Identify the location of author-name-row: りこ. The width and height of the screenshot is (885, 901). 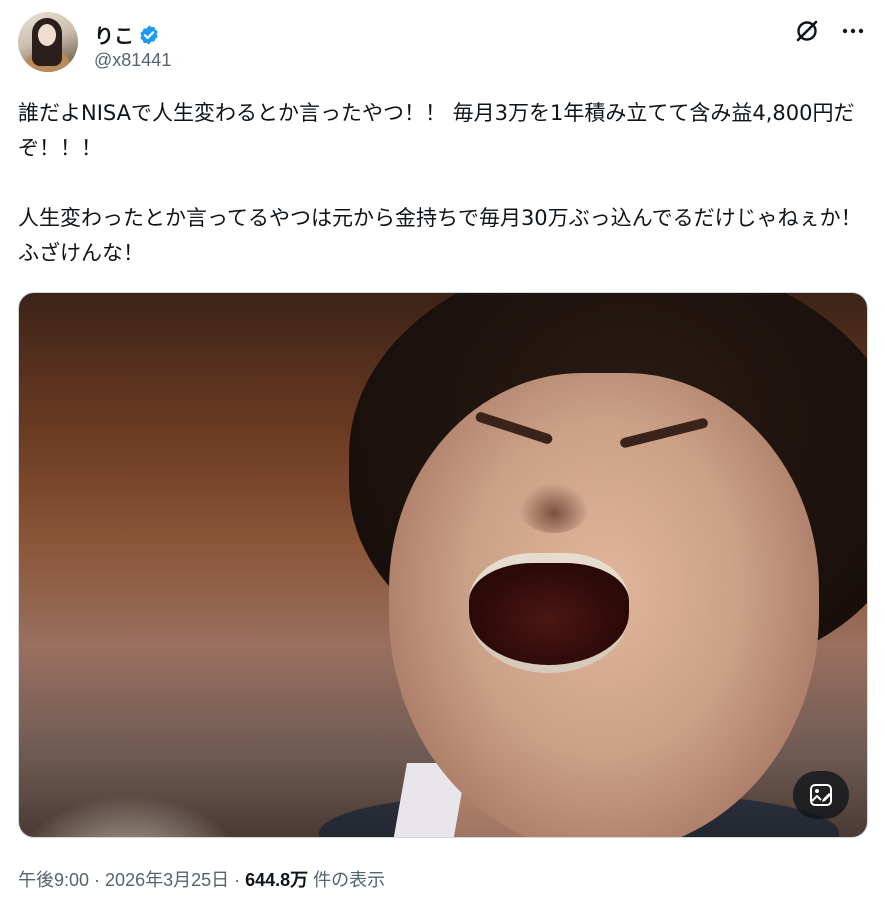
(127, 34).